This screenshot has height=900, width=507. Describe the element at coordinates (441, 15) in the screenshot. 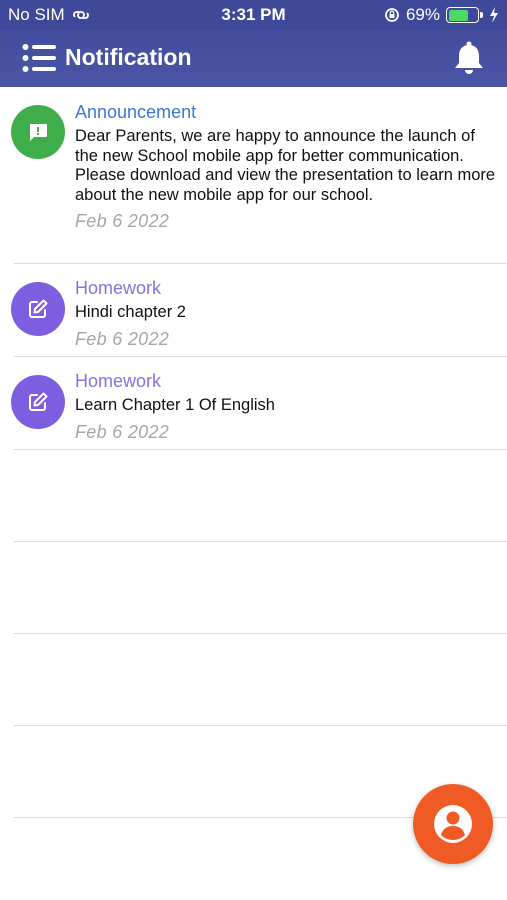

I see `status-right: 69%` at that location.